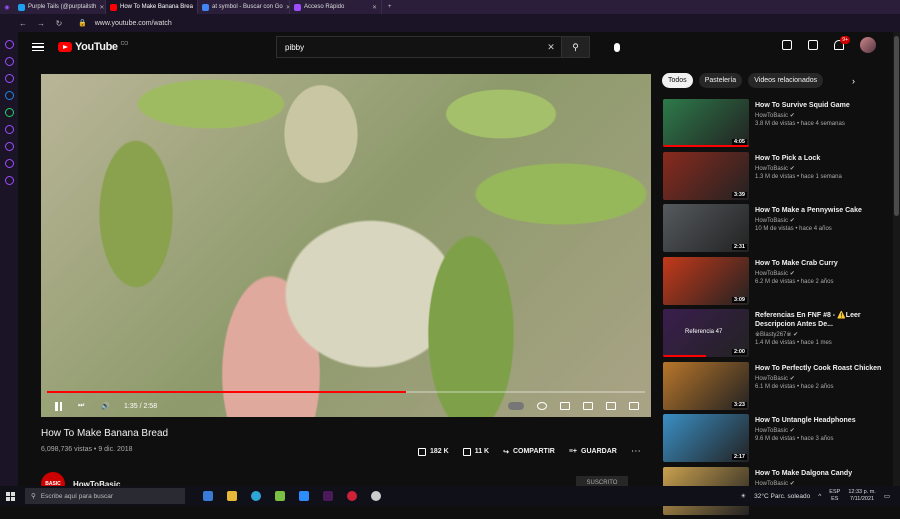 Image resolution: width=900 pixels, height=519 pixels. I want to click on shopping-icon, so click(9, 61).